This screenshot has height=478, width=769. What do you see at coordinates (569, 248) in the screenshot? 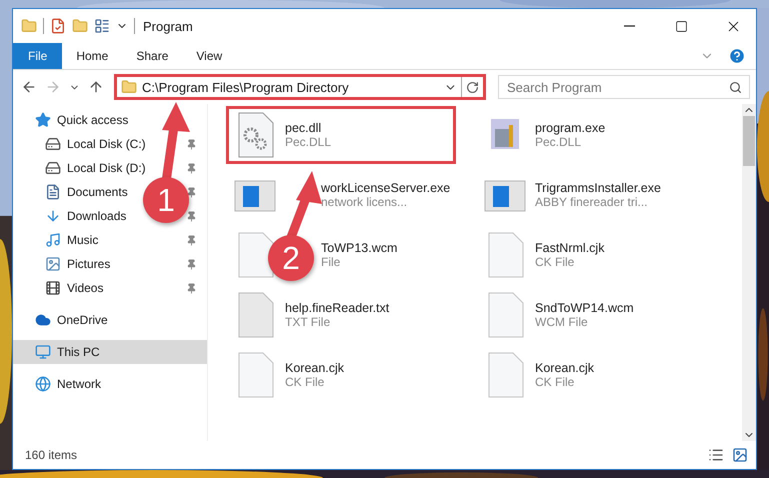
I see `file-name: FastNrml.cjk` at bounding box center [569, 248].